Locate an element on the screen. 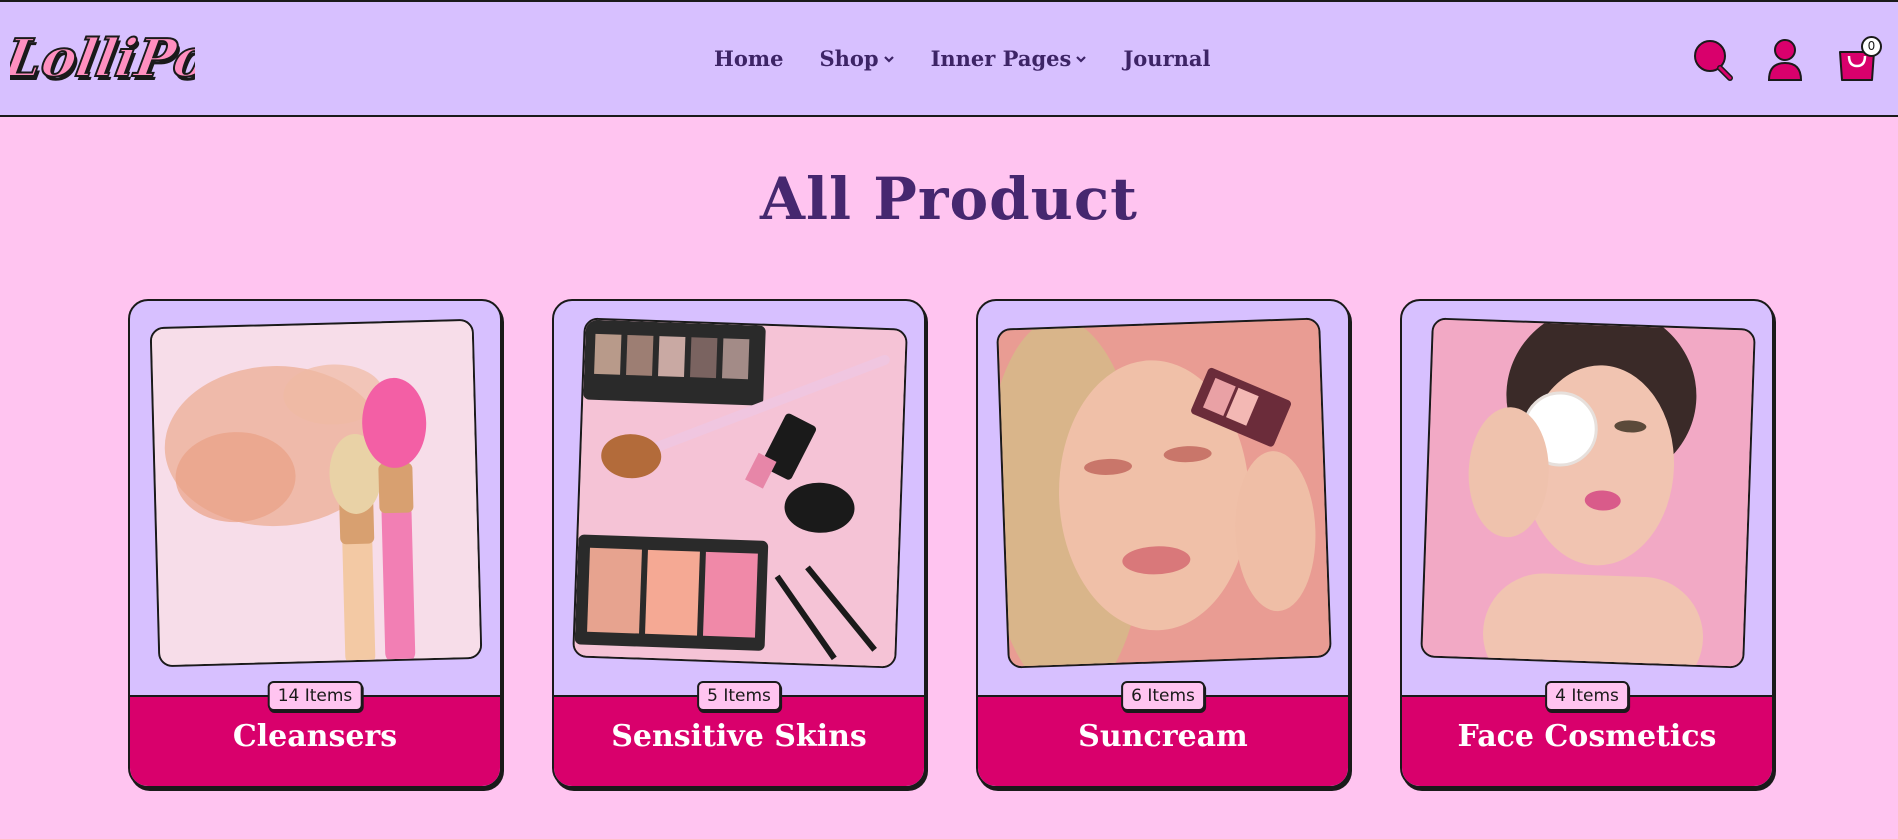 The image size is (1898, 839). powder-and-brushes-photo is located at coordinates (316, 493).